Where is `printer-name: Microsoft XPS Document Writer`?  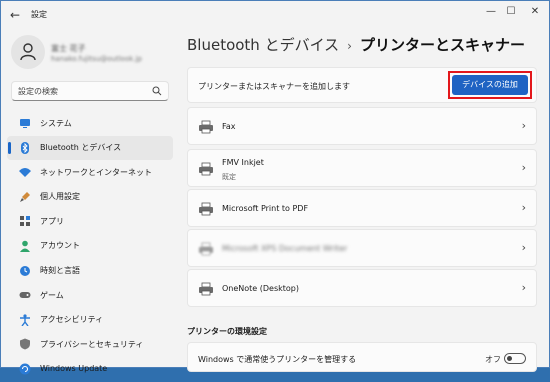
printer-name: Microsoft XPS Document Writer is located at coordinates (285, 248).